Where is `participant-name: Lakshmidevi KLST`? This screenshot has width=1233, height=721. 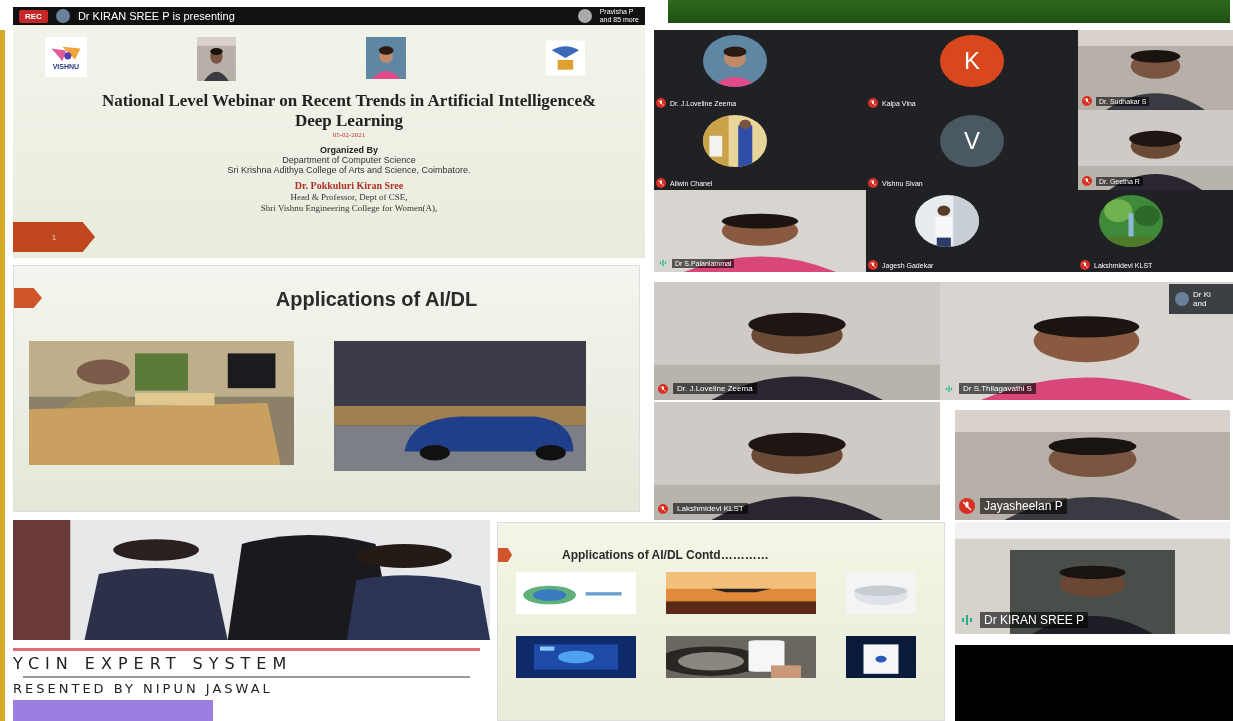 participant-name: Lakshmidevi KLST is located at coordinates (710, 508).